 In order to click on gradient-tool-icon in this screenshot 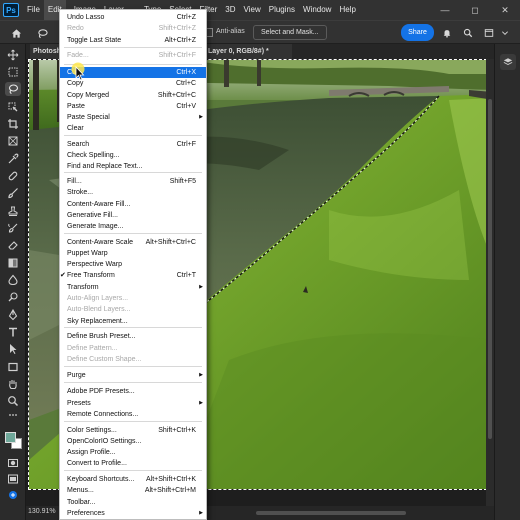, I will do `click(13, 263)`.